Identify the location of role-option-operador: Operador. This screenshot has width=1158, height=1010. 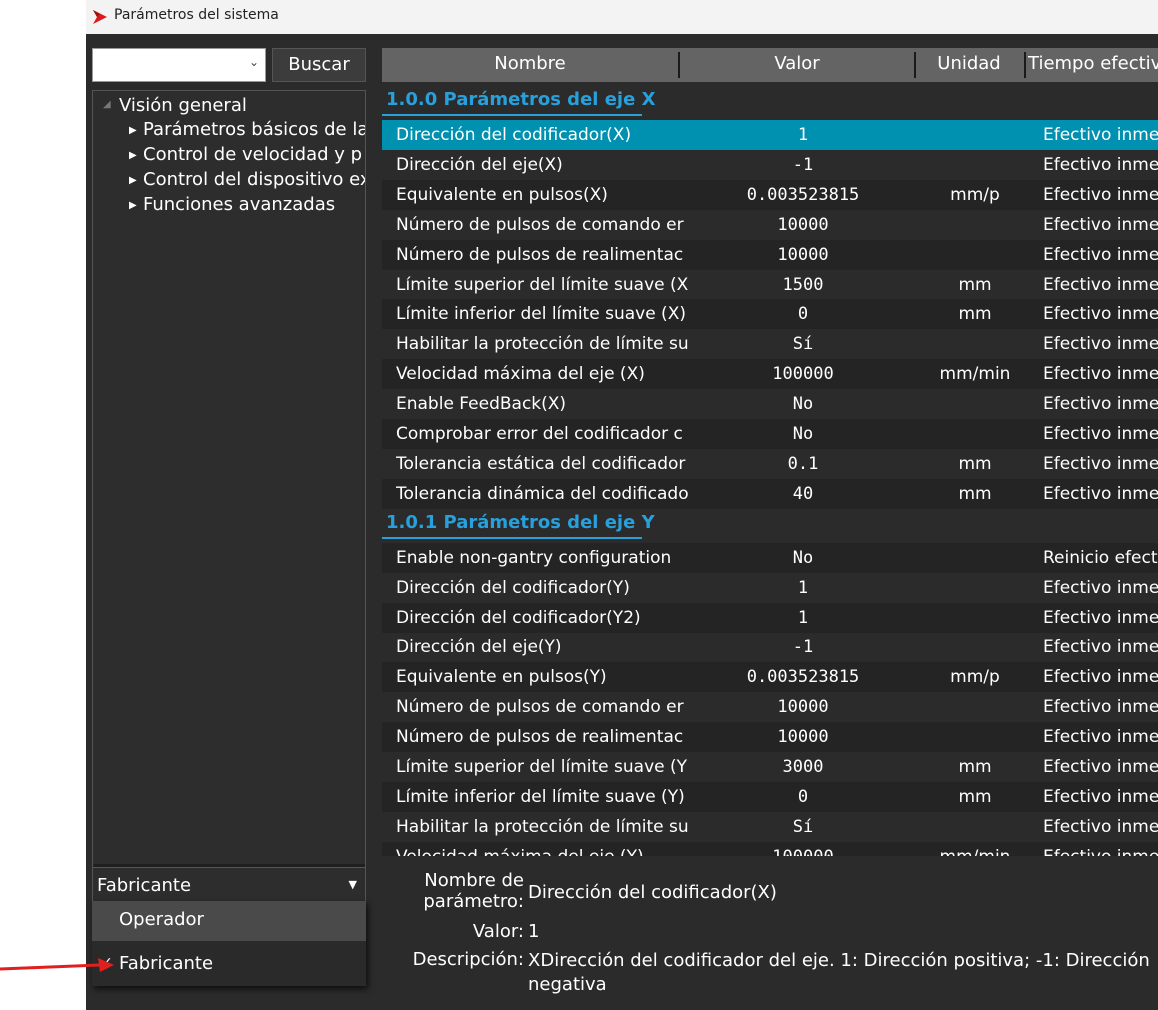
(229, 921).